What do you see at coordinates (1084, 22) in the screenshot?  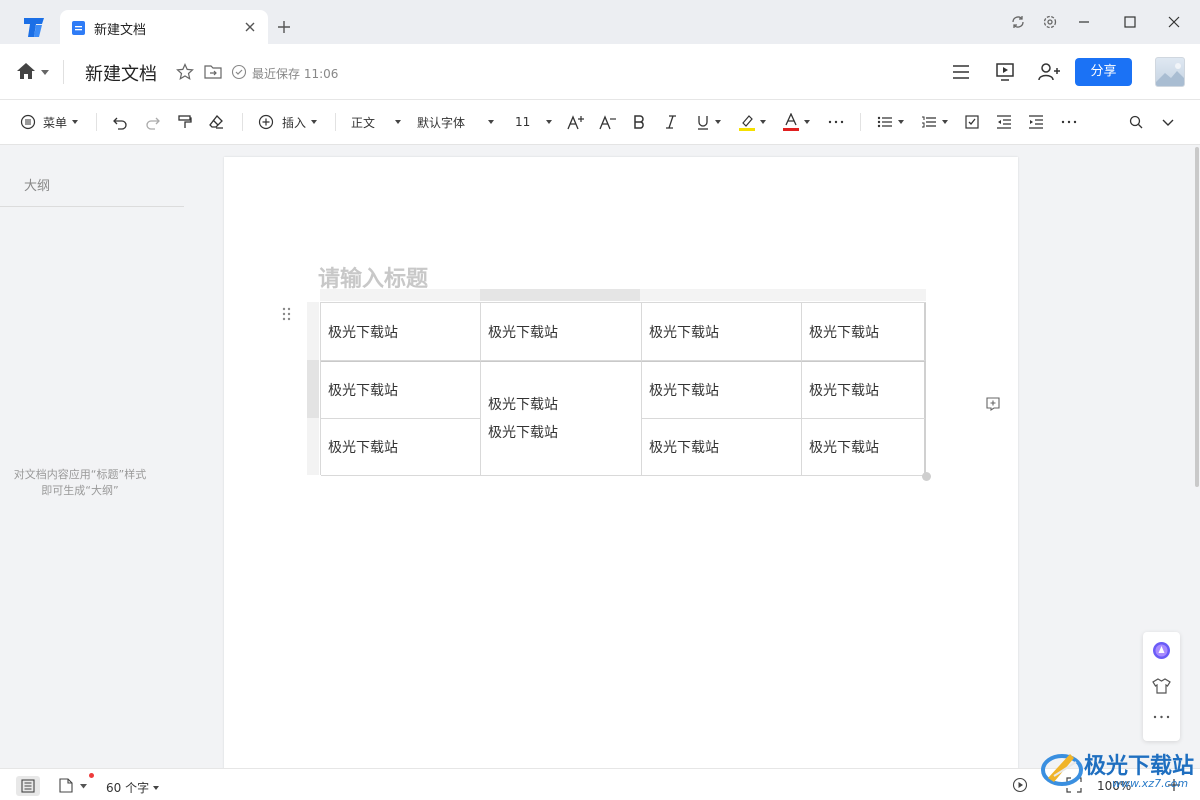 I see `minimize-icon` at bounding box center [1084, 22].